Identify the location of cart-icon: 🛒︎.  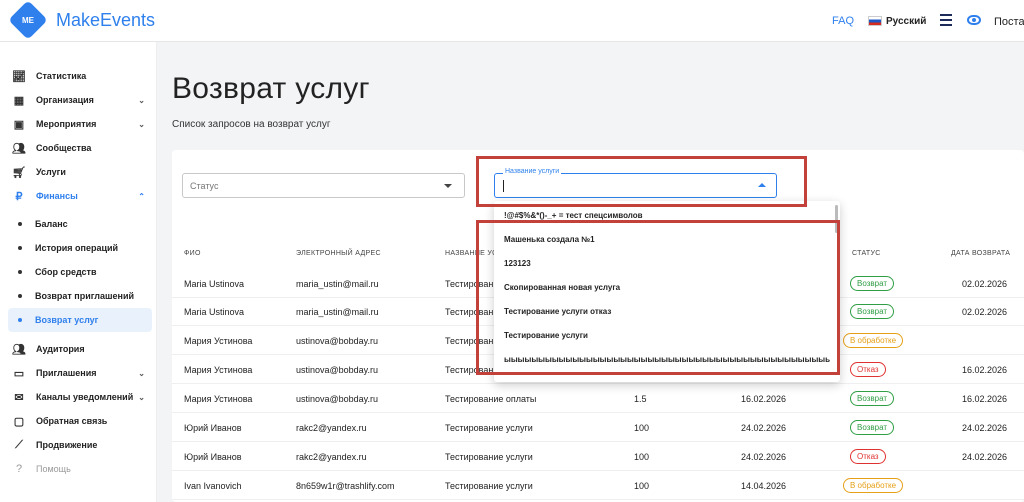
(19, 172).